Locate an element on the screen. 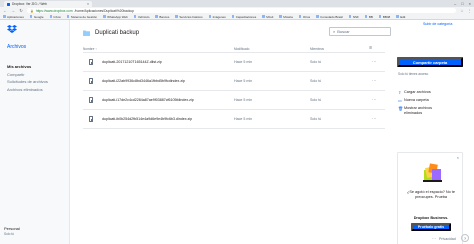  search-input: ⌕ Buscar is located at coordinates (360, 31).